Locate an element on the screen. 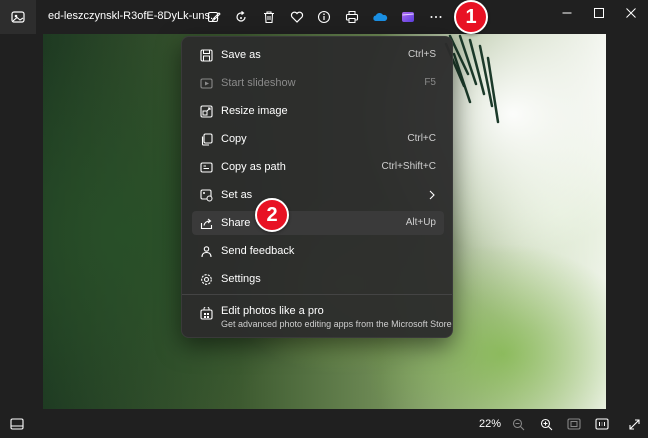 The height and width of the screenshot is (438, 648). zoom-level: 22% is located at coordinates (490, 424).